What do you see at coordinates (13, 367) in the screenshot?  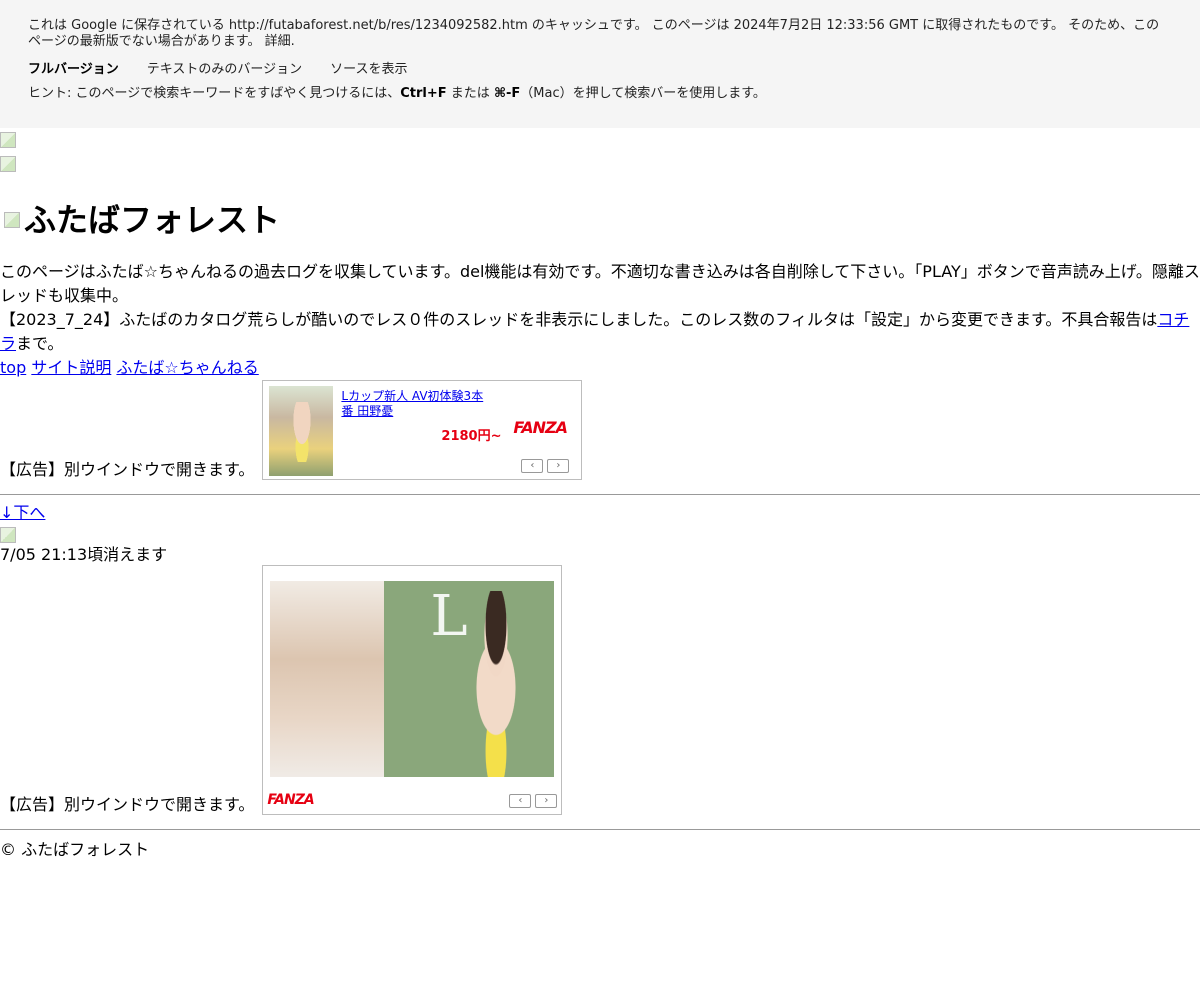 I see `nav-top-link: top` at bounding box center [13, 367].